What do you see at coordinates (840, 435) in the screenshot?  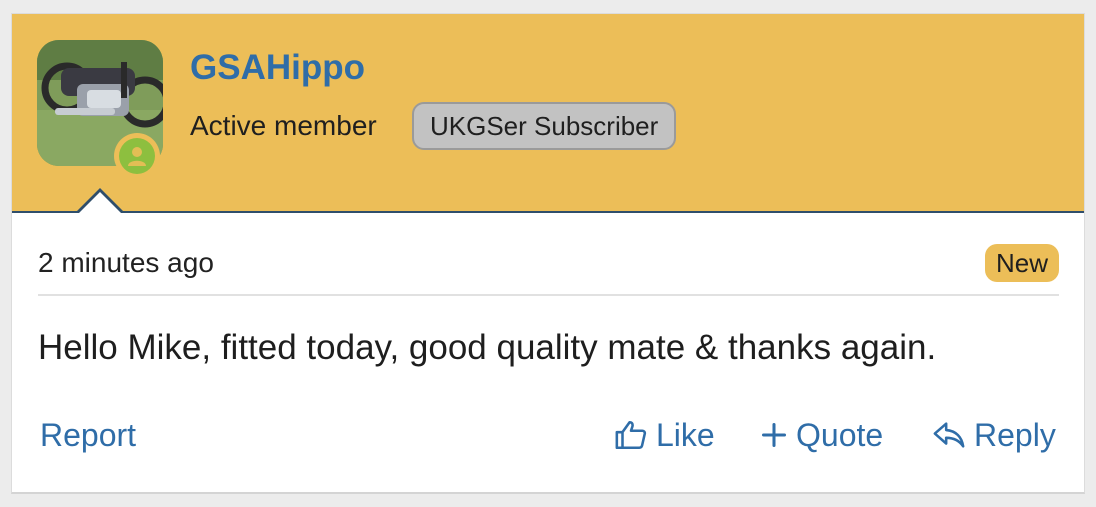 I see `quote-label: Quote` at bounding box center [840, 435].